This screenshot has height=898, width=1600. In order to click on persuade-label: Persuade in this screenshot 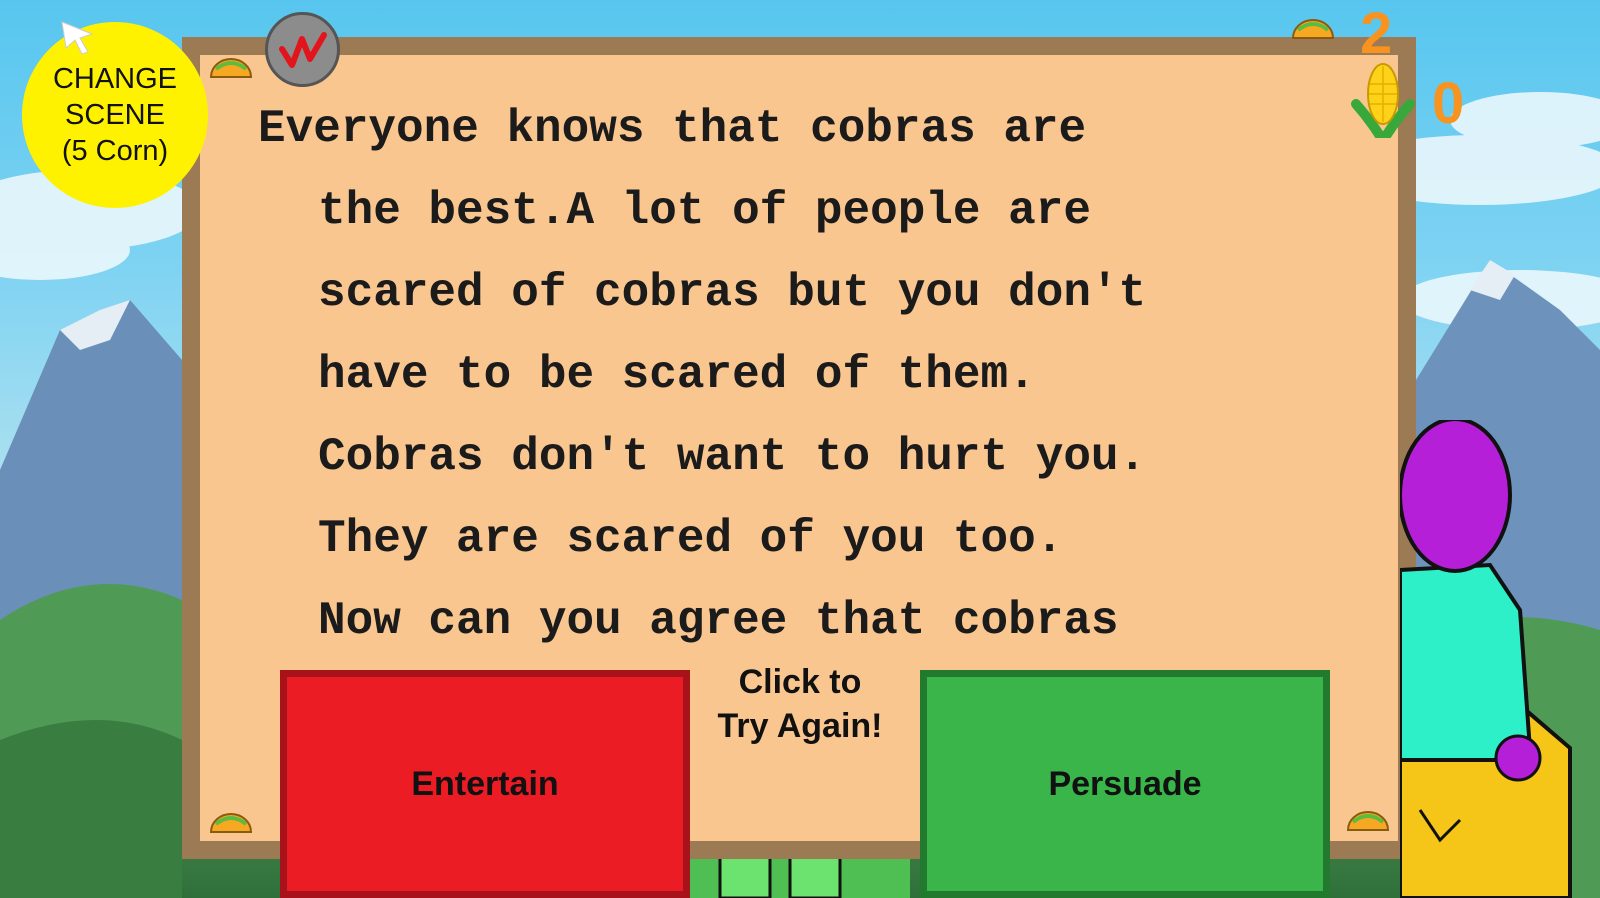, I will do `click(1125, 783)`.